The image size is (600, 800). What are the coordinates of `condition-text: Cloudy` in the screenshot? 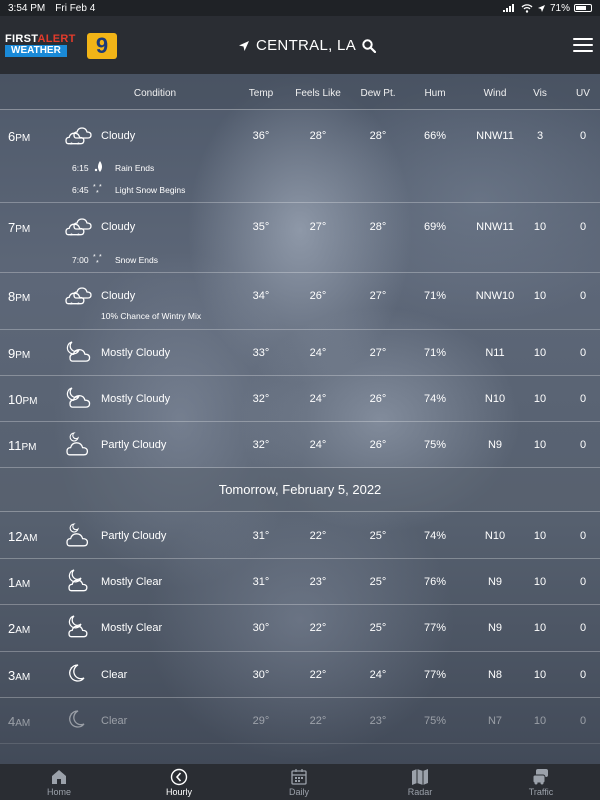 It's located at (118, 136).